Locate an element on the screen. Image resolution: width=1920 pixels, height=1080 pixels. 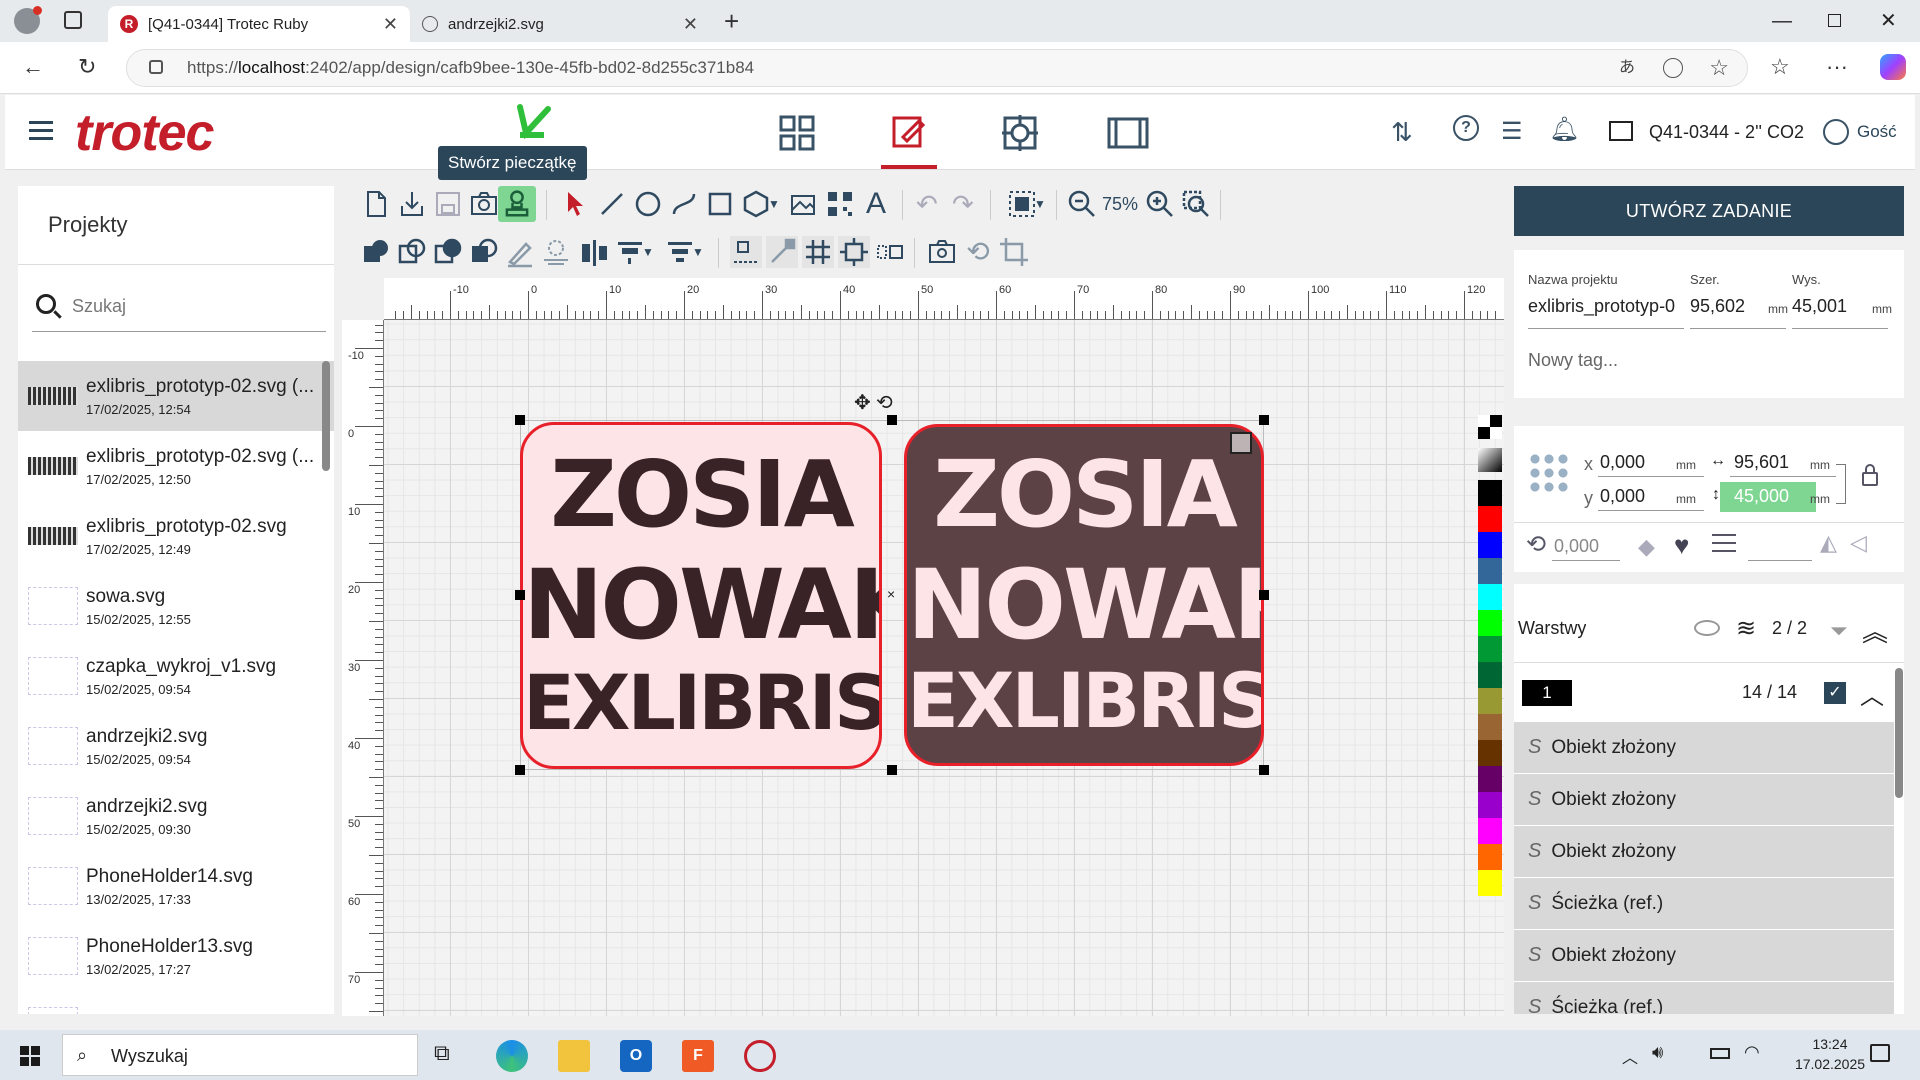
height-field: 45,001 is located at coordinates (1819, 306).